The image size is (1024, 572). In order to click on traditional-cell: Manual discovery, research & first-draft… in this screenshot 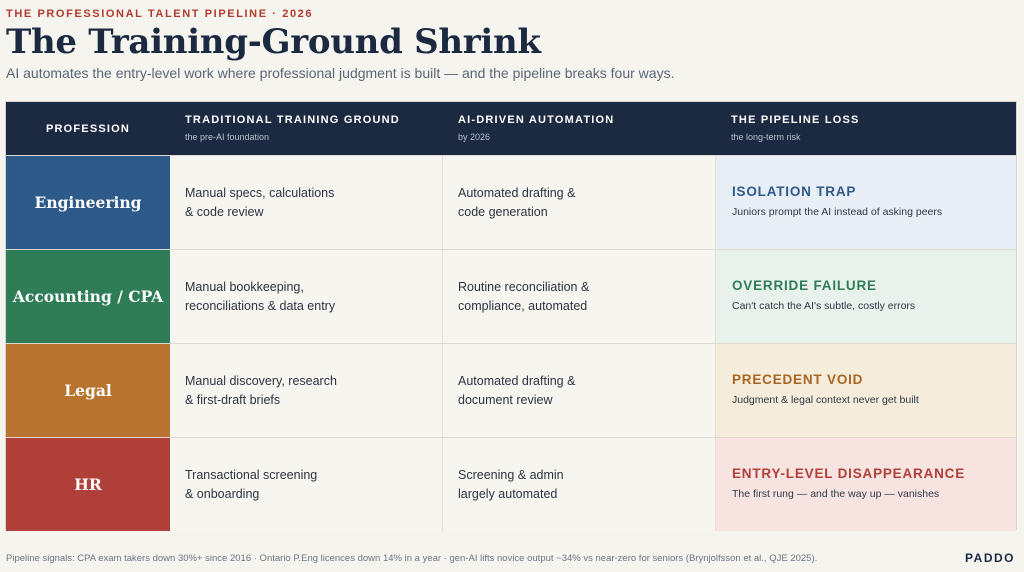, I will do `click(306, 390)`.